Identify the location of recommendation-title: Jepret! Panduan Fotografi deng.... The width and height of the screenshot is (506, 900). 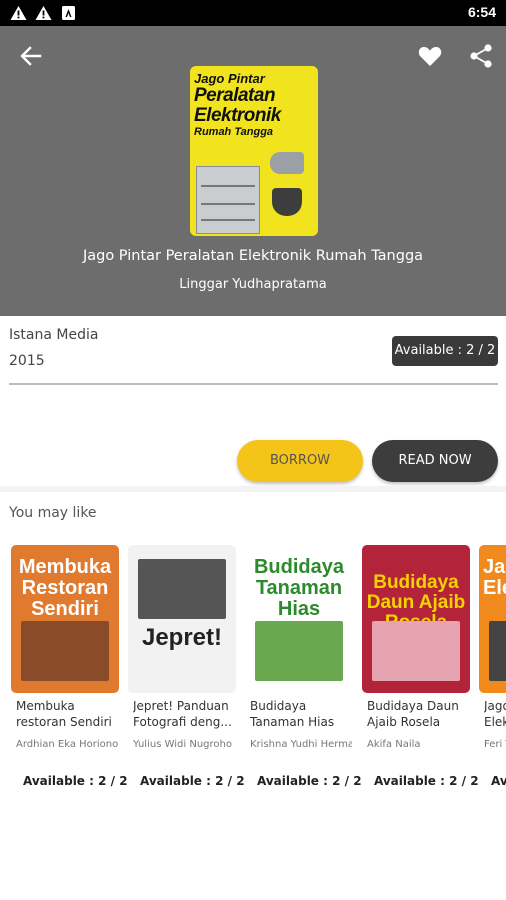
(182, 714).